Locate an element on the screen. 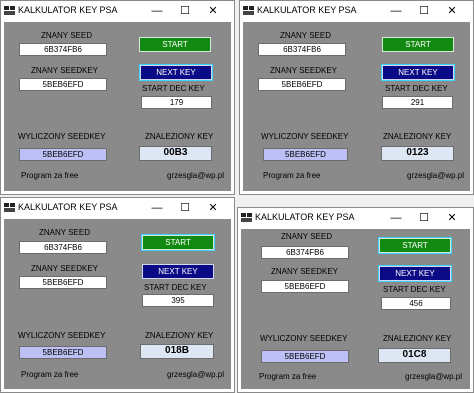 The width and height of the screenshot is (474, 393). found-key-field: 018B is located at coordinates (177, 351).